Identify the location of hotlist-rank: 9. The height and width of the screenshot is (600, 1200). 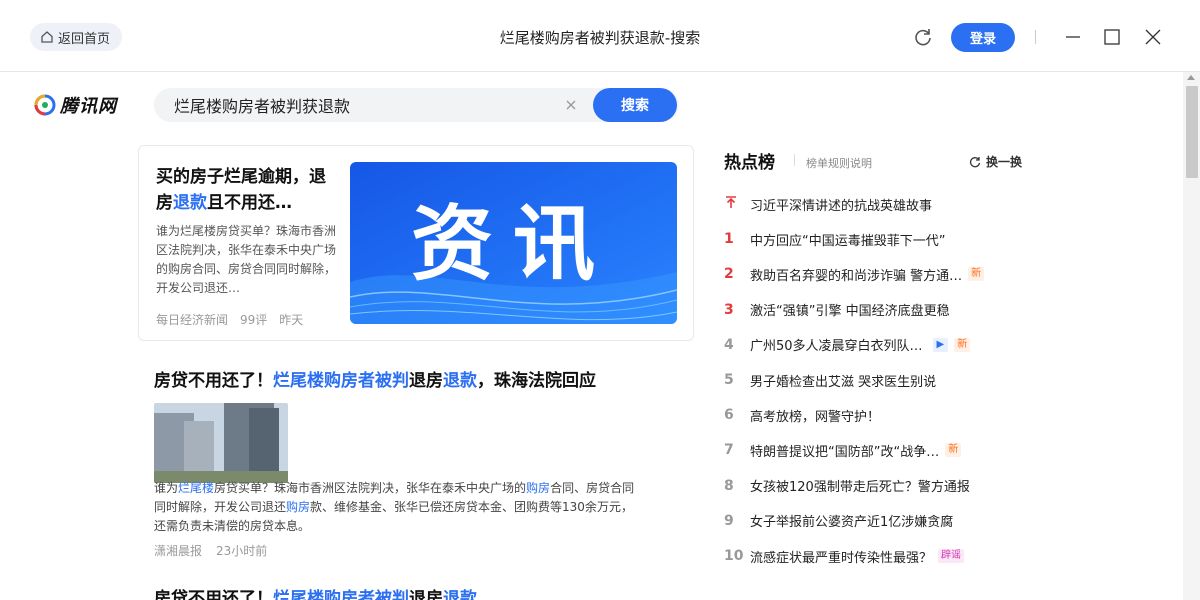
(729, 520).